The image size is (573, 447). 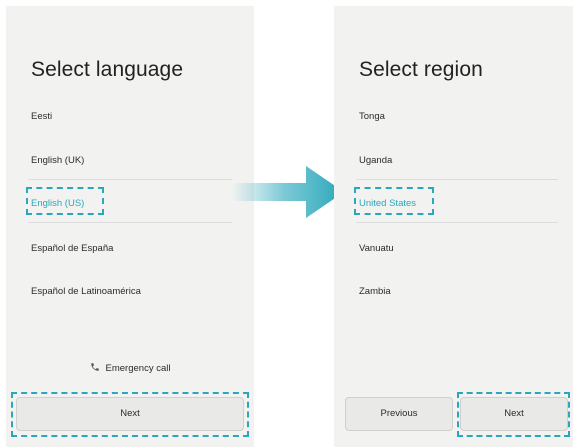 What do you see at coordinates (57, 160) in the screenshot?
I see `language-item-english-uk: English (UK)` at bounding box center [57, 160].